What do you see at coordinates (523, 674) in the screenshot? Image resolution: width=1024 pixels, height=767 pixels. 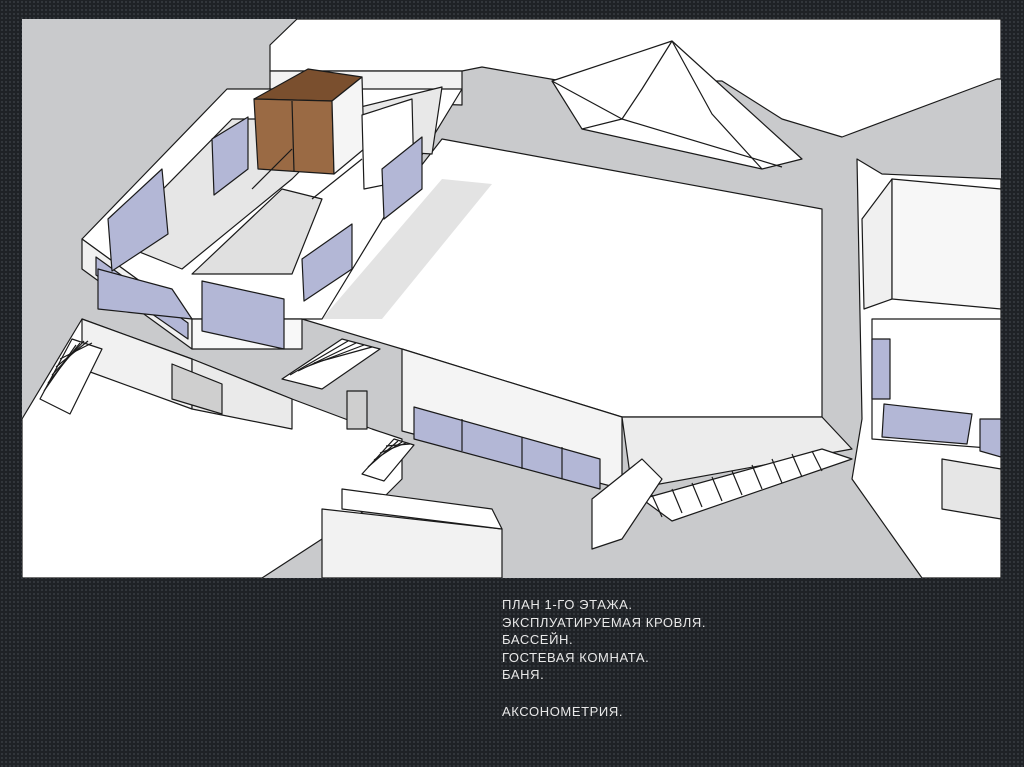 I see `caption-line-5: БАНЯ.` at bounding box center [523, 674].